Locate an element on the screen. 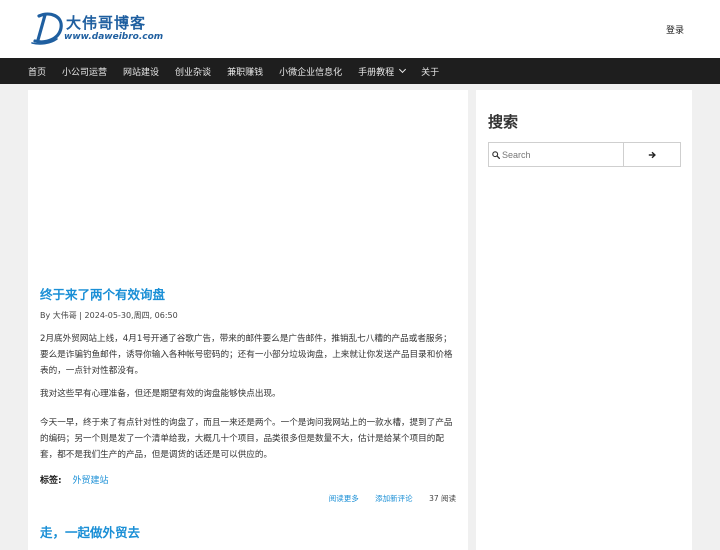  search-title: 搜索 is located at coordinates (503, 122).